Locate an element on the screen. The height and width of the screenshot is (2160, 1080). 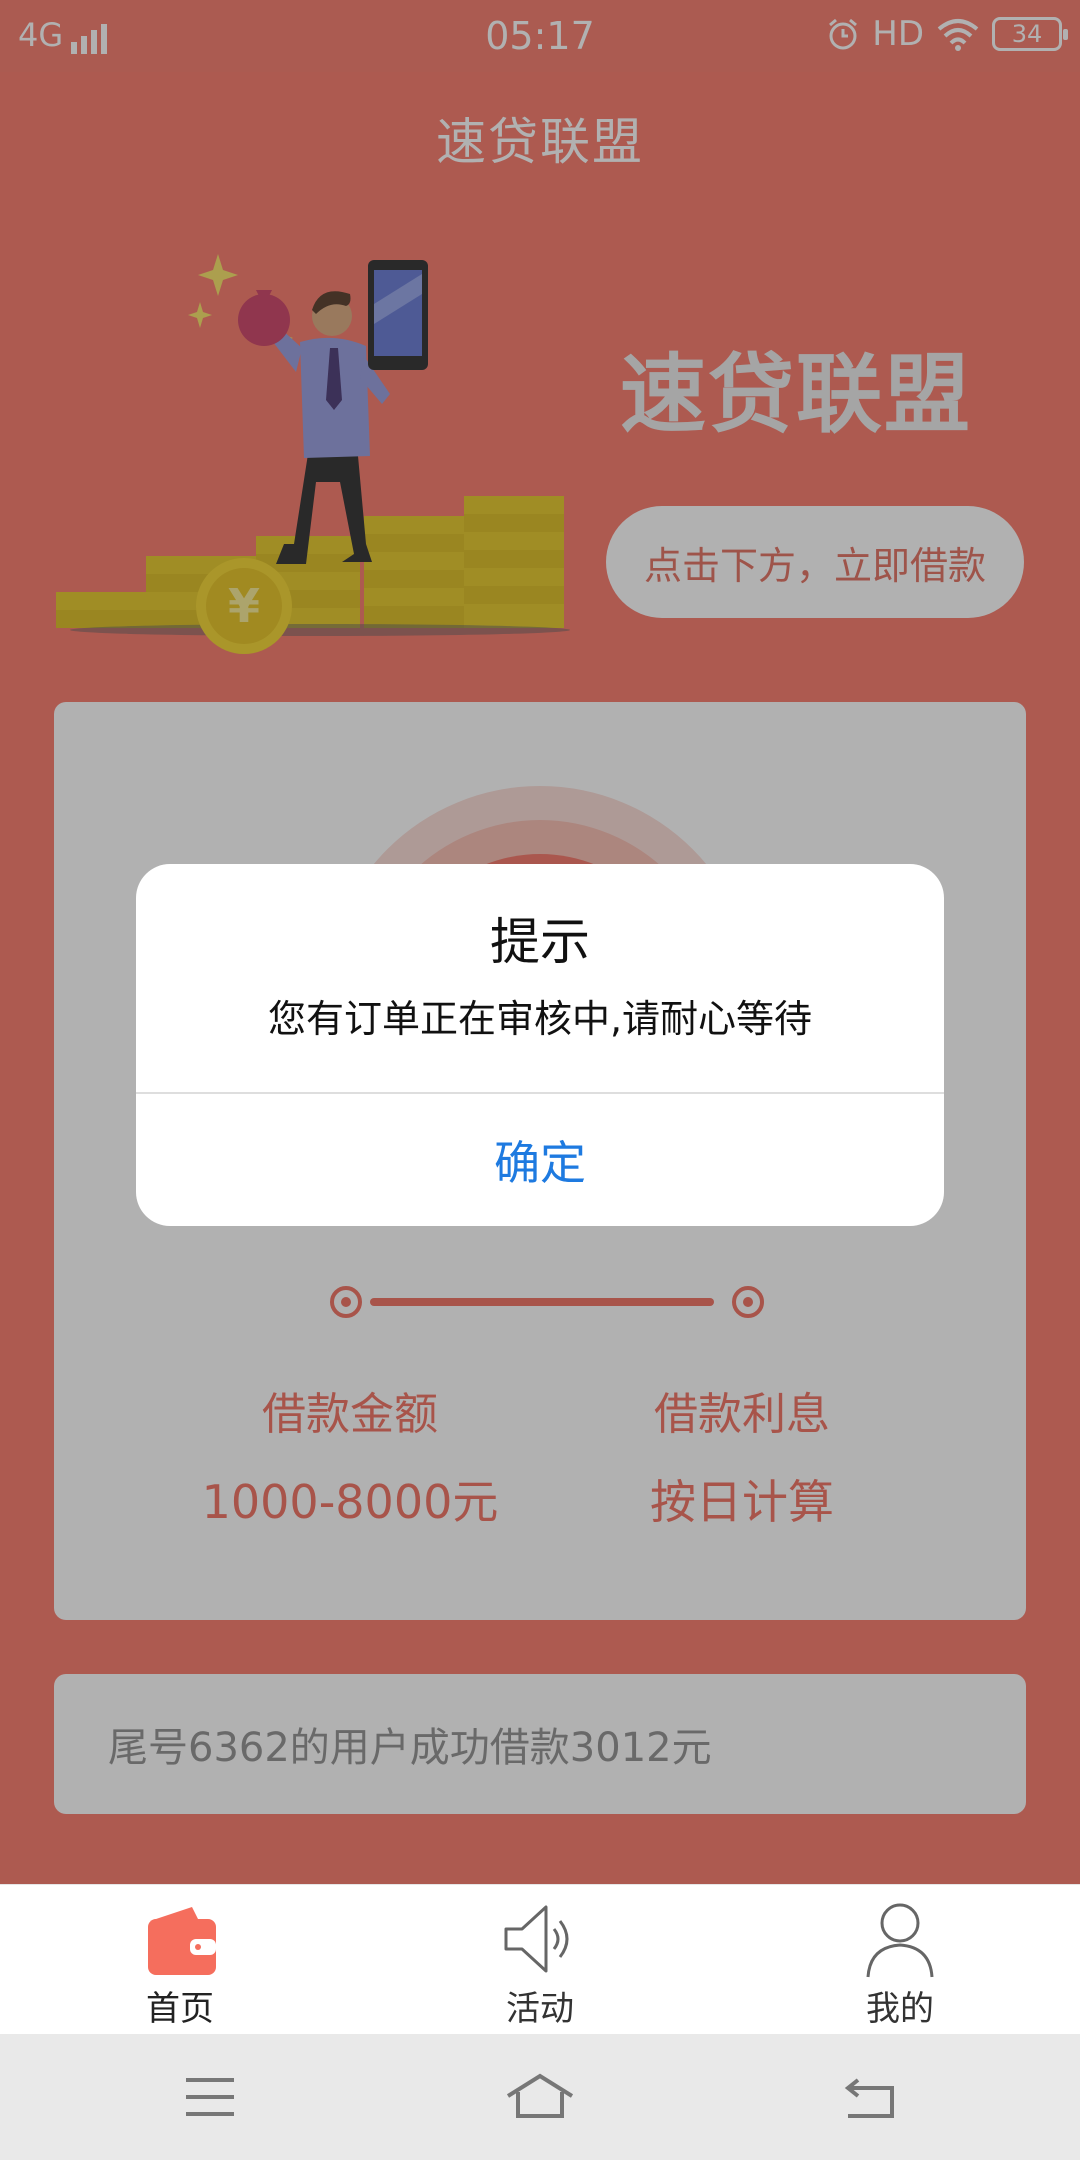
tab-mine-label: 我的 is located at coordinates (900, 2009).